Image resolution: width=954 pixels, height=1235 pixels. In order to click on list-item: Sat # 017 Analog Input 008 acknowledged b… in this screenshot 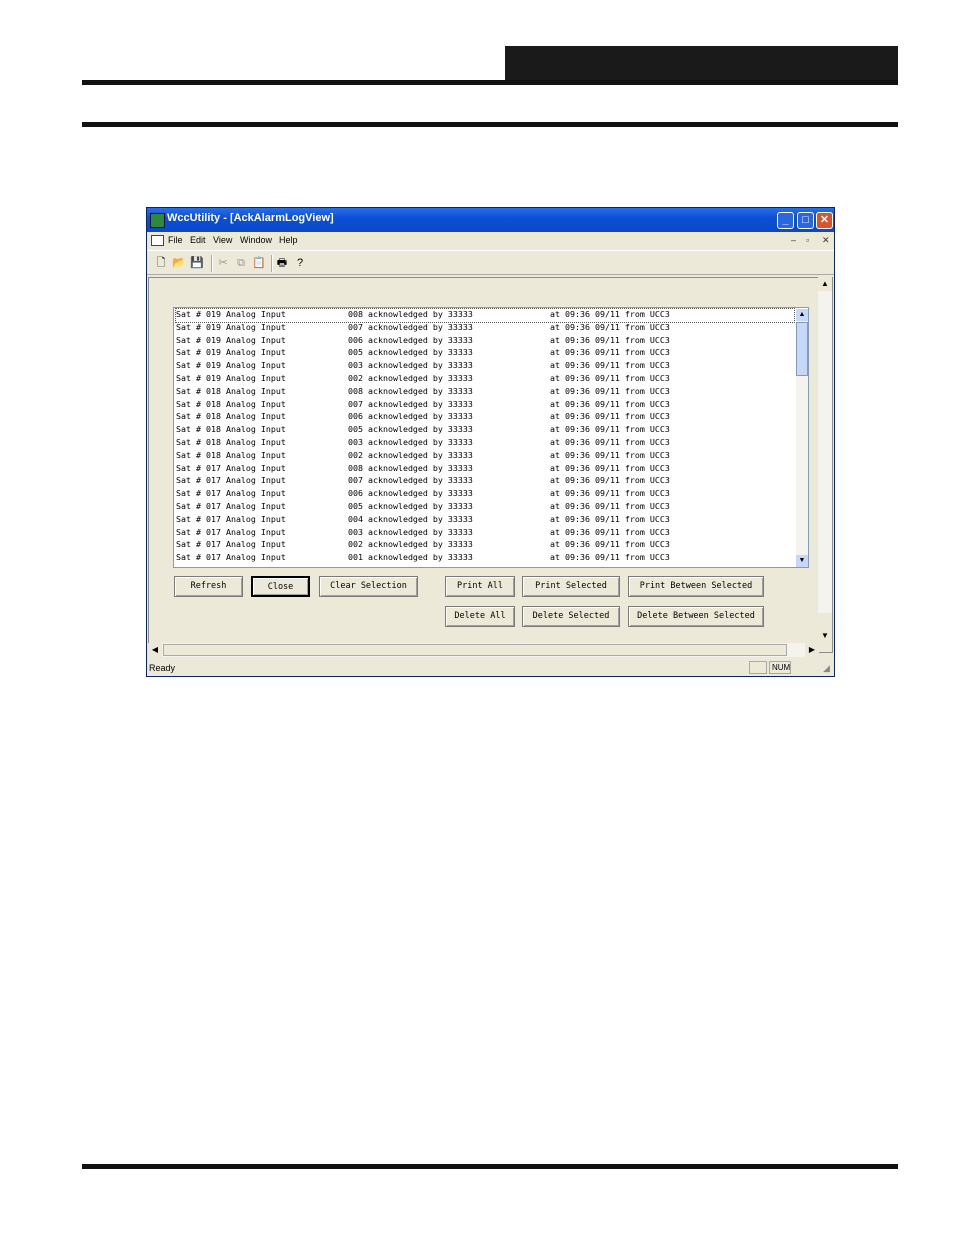, I will do `click(485, 469)`.